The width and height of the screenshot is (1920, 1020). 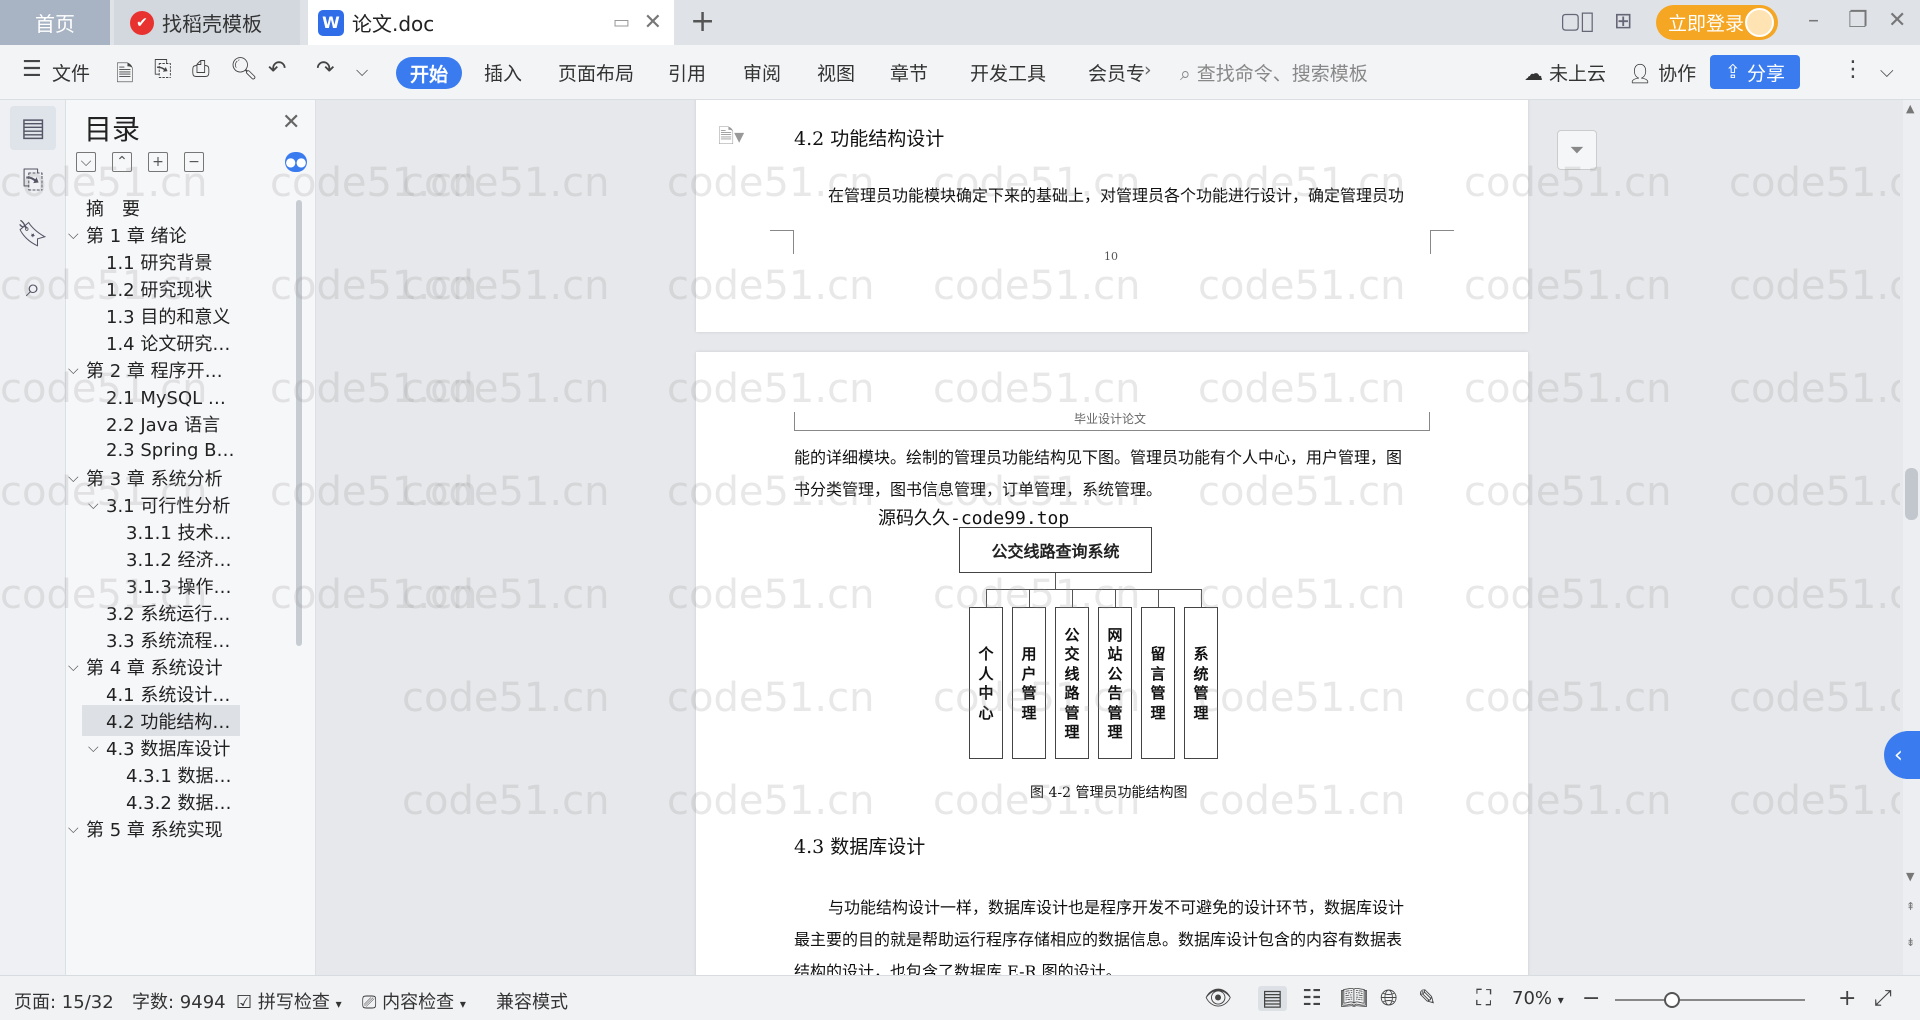 What do you see at coordinates (503, 72) in the screenshot?
I see `menu-insert: 插入` at bounding box center [503, 72].